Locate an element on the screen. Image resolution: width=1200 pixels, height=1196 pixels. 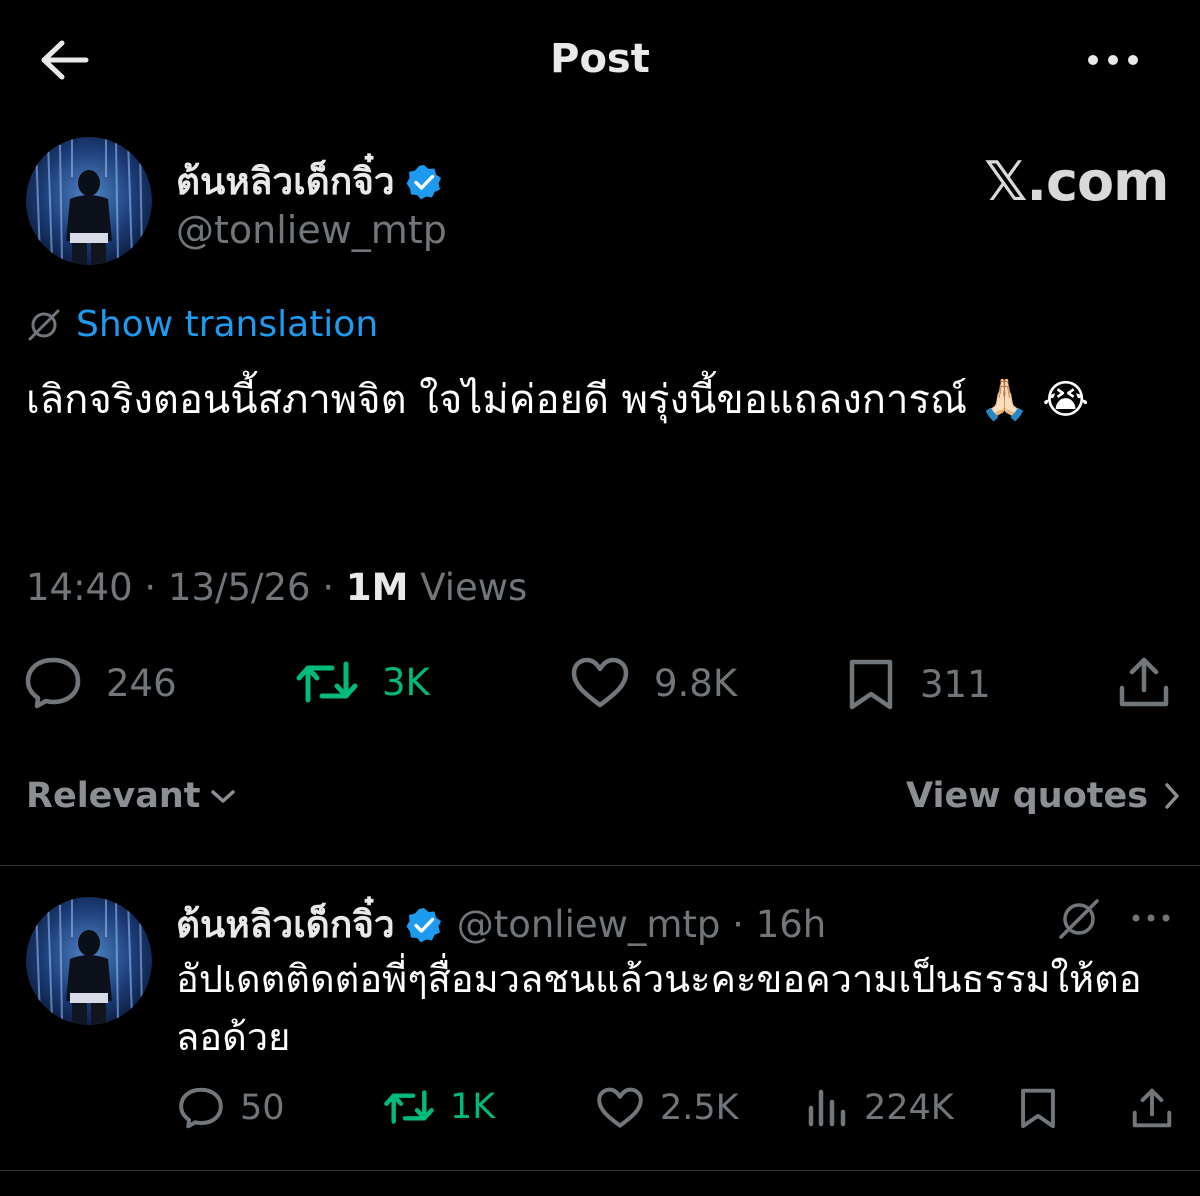
chevron-right-icon is located at coordinates (1172, 796).